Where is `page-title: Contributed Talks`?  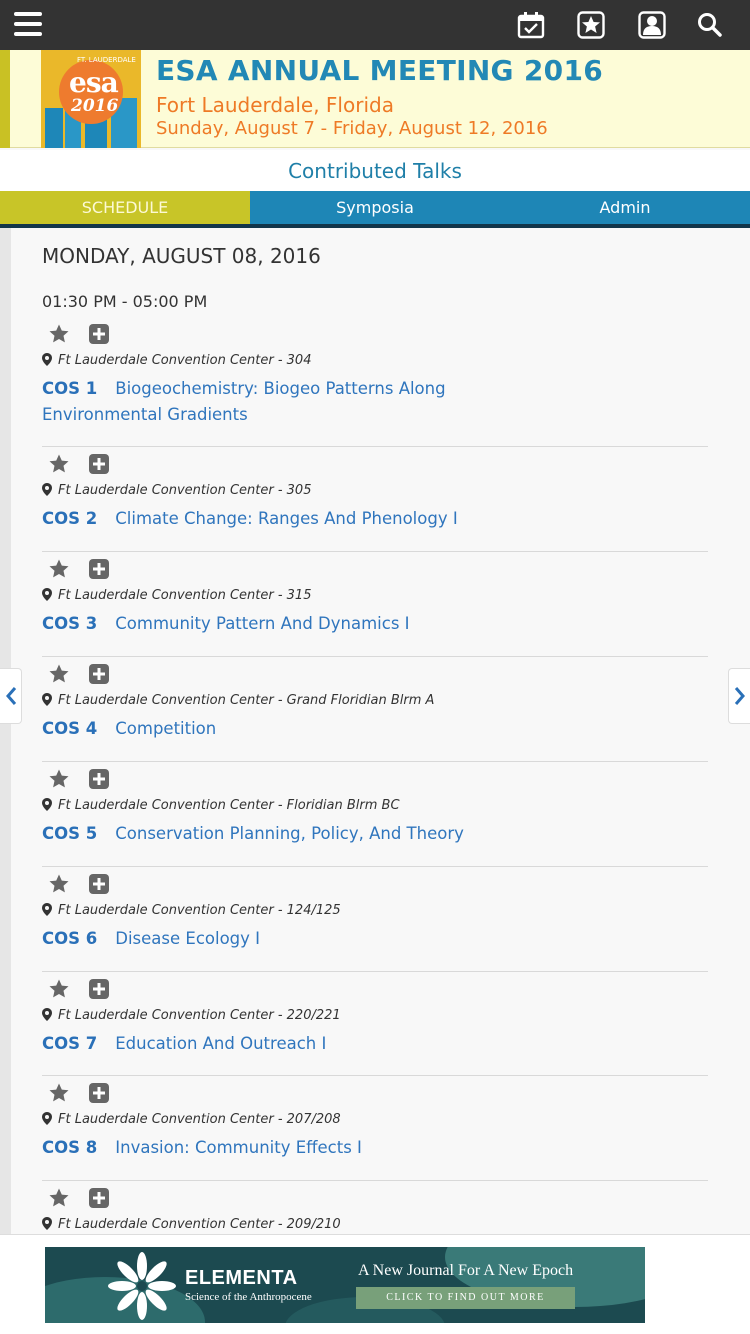 page-title: Contributed Talks is located at coordinates (375, 170).